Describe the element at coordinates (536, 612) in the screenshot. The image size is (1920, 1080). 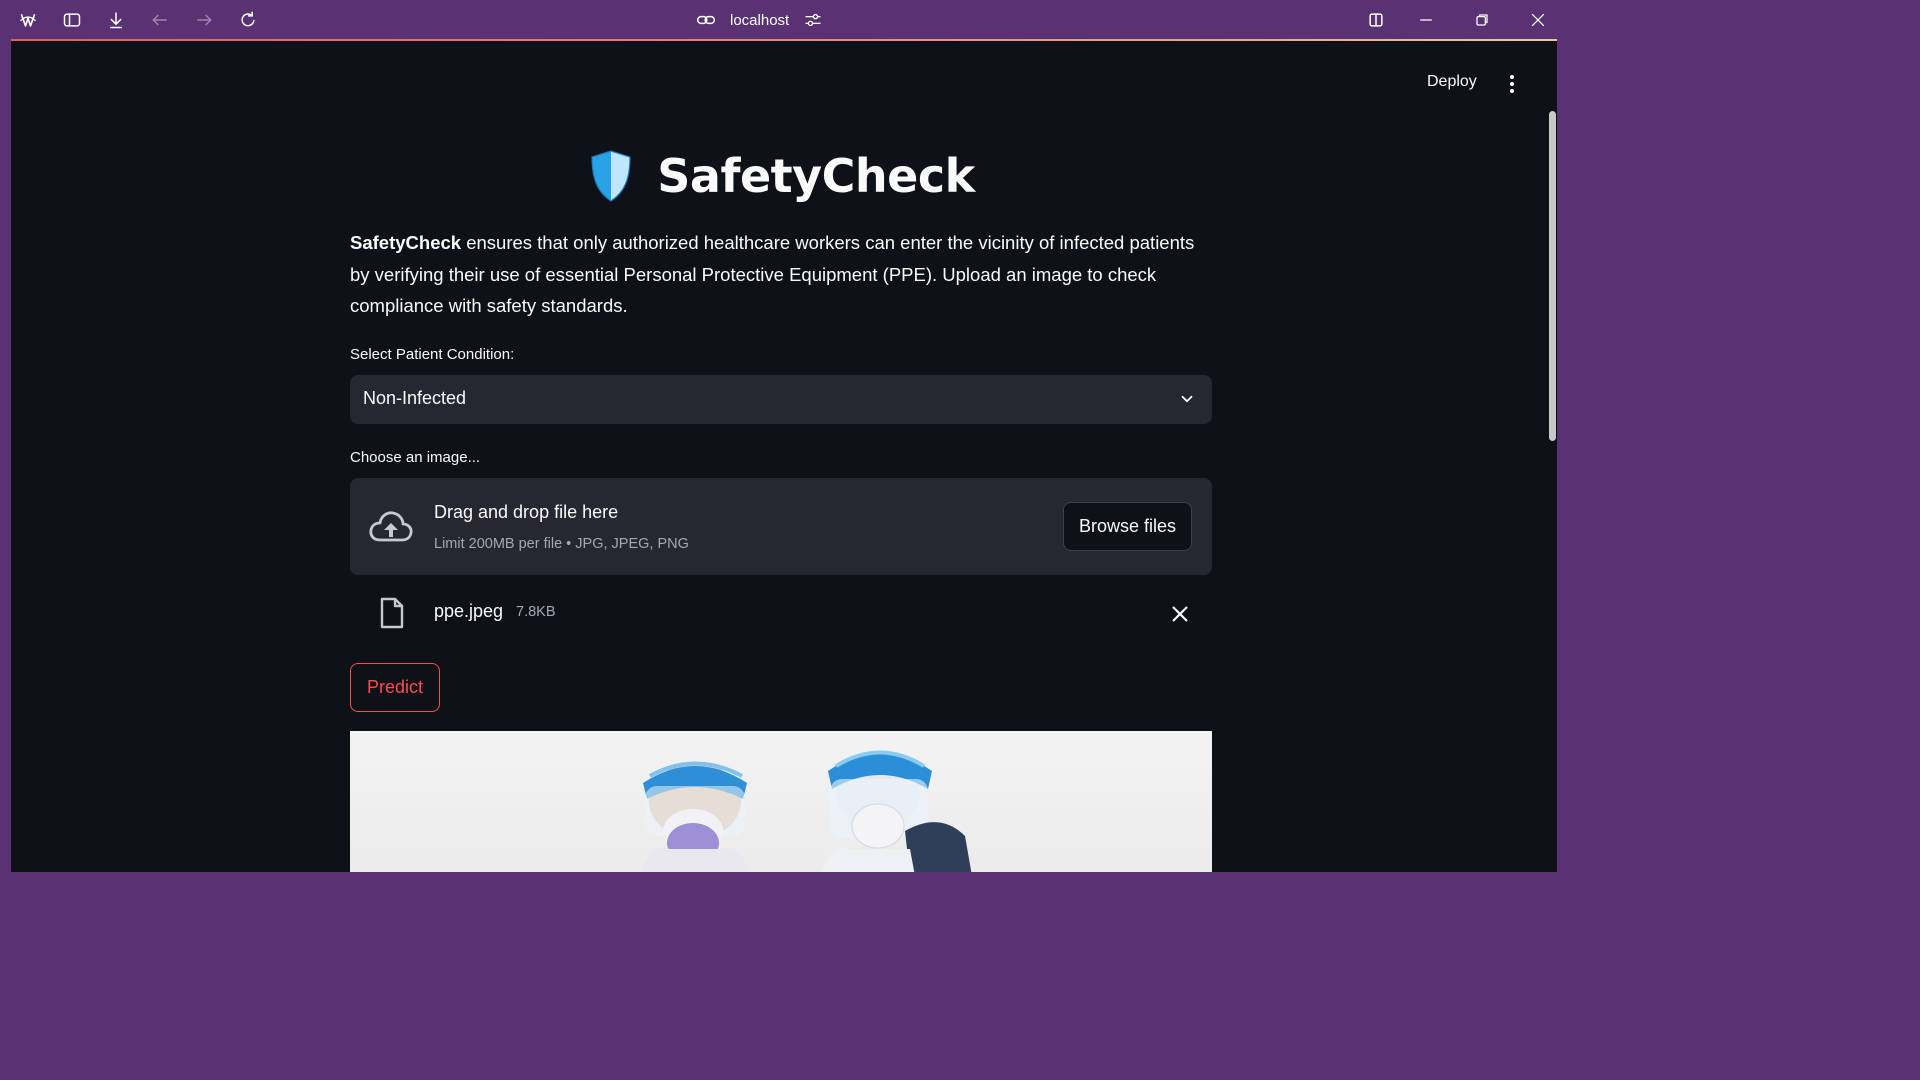
I see `uploaded-file-size: 7.8KB` at that location.